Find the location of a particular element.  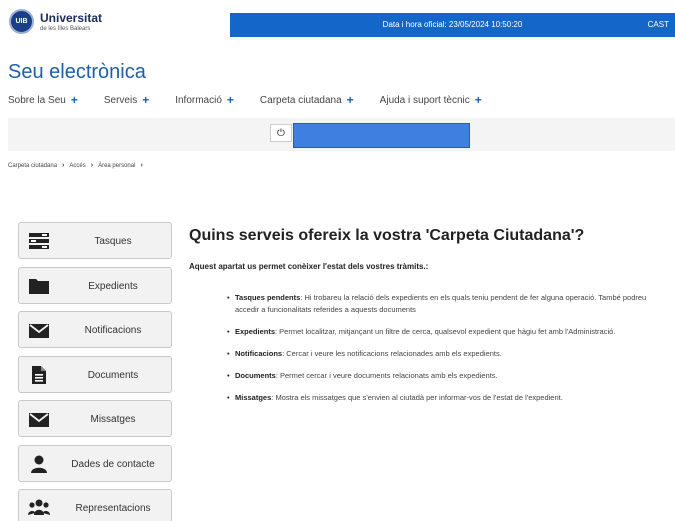

breadcrumb-item-acces: Accés is located at coordinates (77, 166).